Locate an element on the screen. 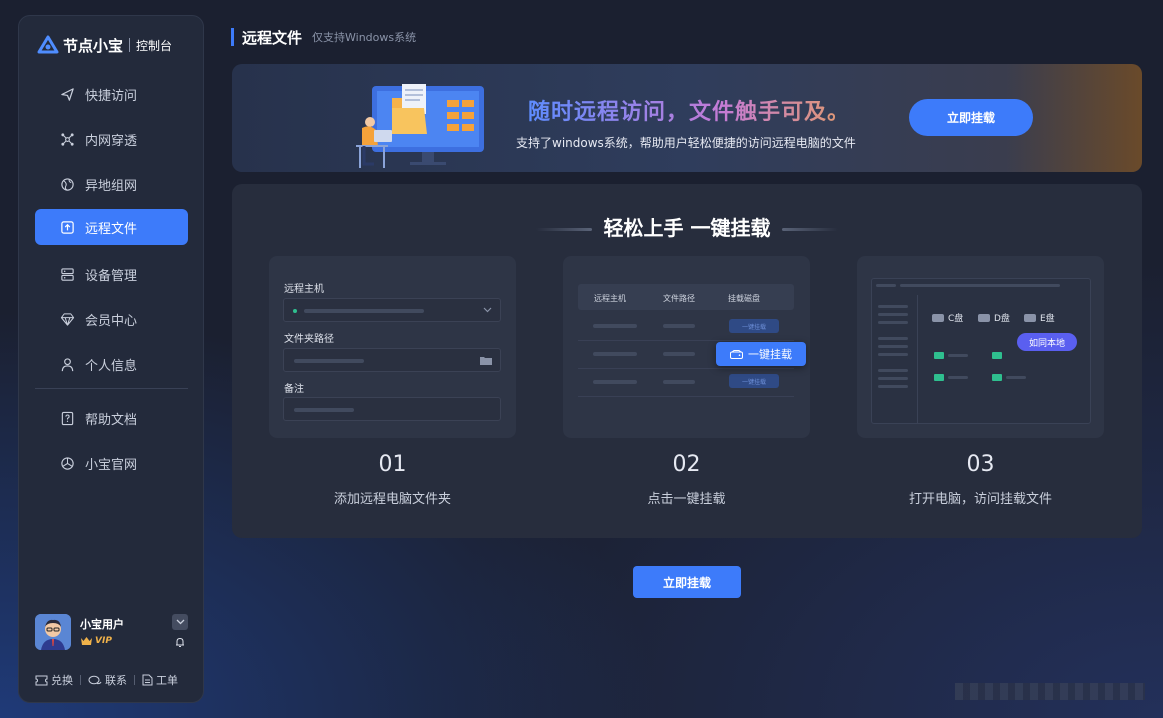  sidebar-item-label: 设备管理 is located at coordinates (111, 276).